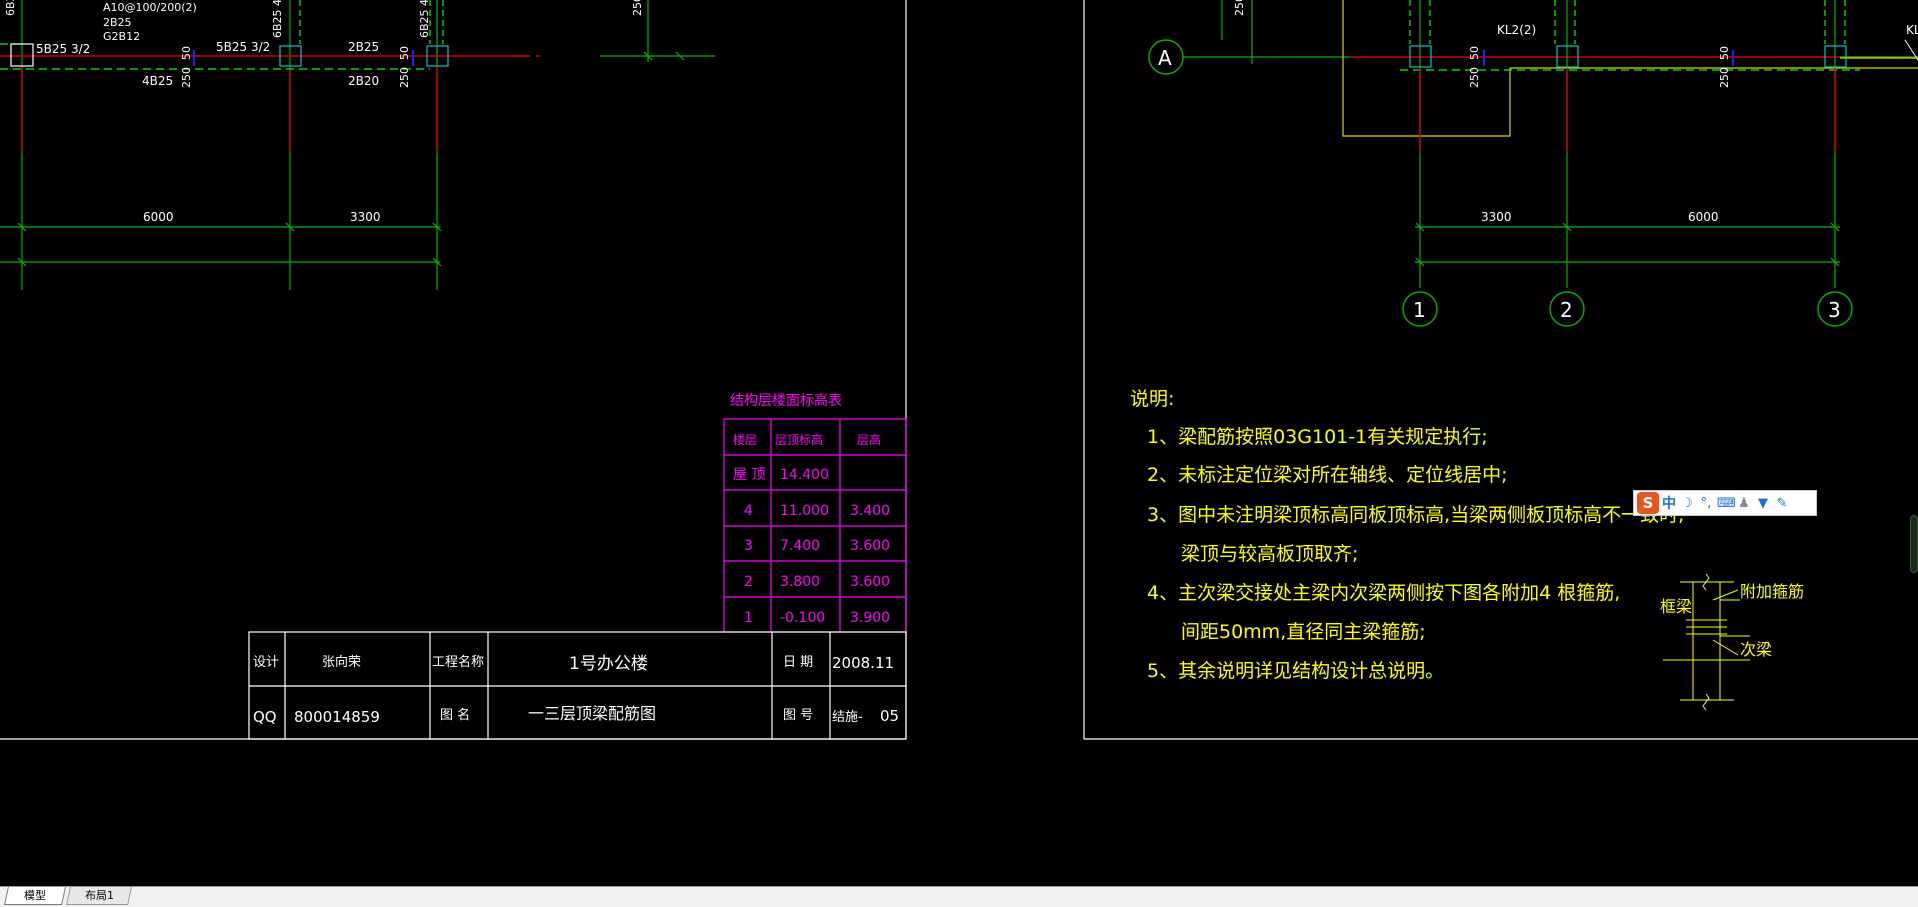  What do you see at coordinates (117, 22) in the screenshot?
I see `beam-note-line-2: 2B25` at bounding box center [117, 22].